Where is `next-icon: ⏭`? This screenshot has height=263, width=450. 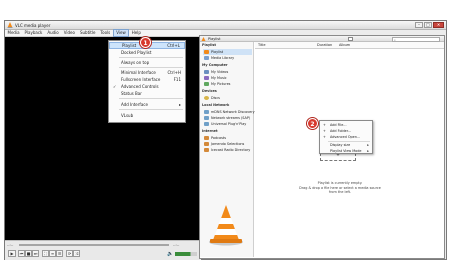 next-icon: ⏭ is located at coordinates (35, 253).